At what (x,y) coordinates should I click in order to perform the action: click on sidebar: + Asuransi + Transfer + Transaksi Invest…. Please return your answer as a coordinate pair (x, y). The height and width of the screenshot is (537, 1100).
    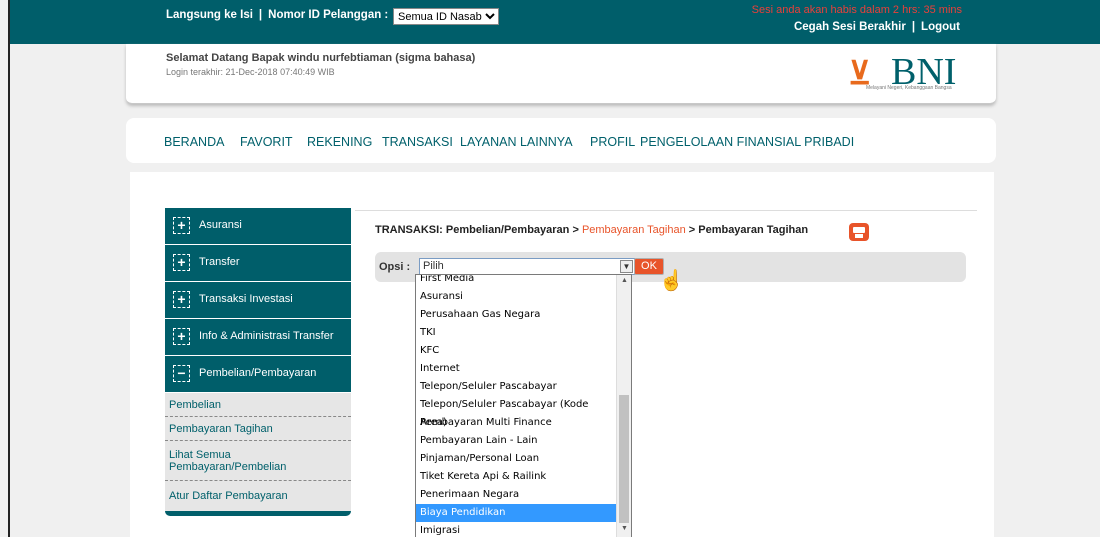
    Looking at the image, I should click on (258, 362).